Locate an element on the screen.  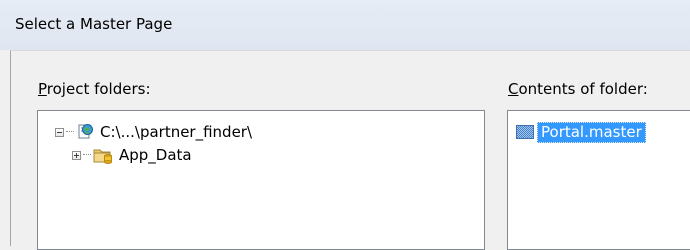
contents-of-folder-accesskey: C is located at coordinates (513, 89).